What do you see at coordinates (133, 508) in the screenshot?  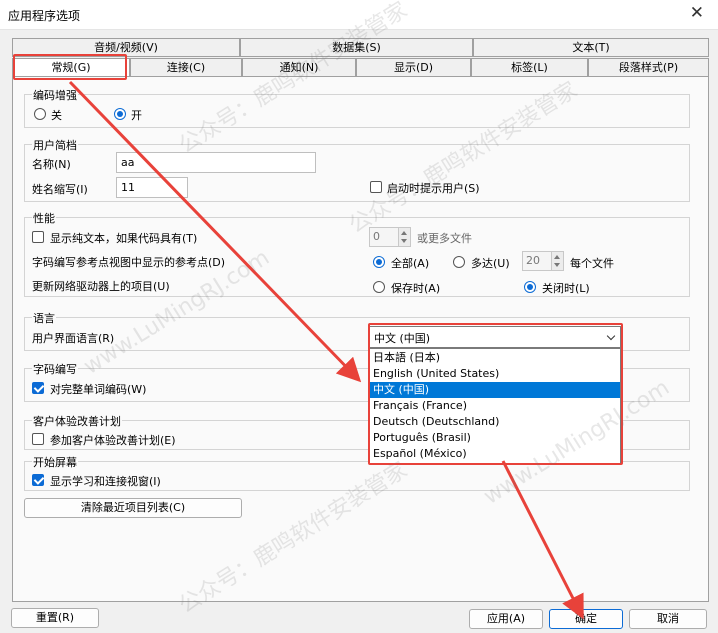 I see `clear-recent-button: 清除最近项目列表(C)` at bounding box center [133, 508].